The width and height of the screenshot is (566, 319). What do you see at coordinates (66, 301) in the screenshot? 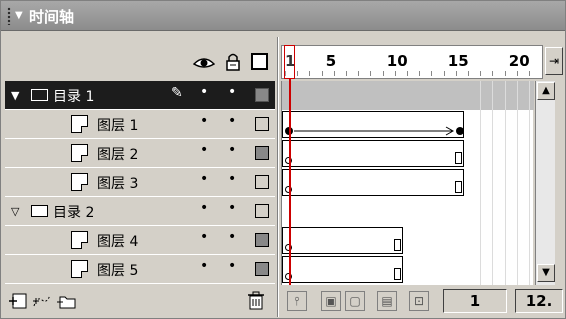
I see `insert-folder-icon` at bounding box center [66, 301].